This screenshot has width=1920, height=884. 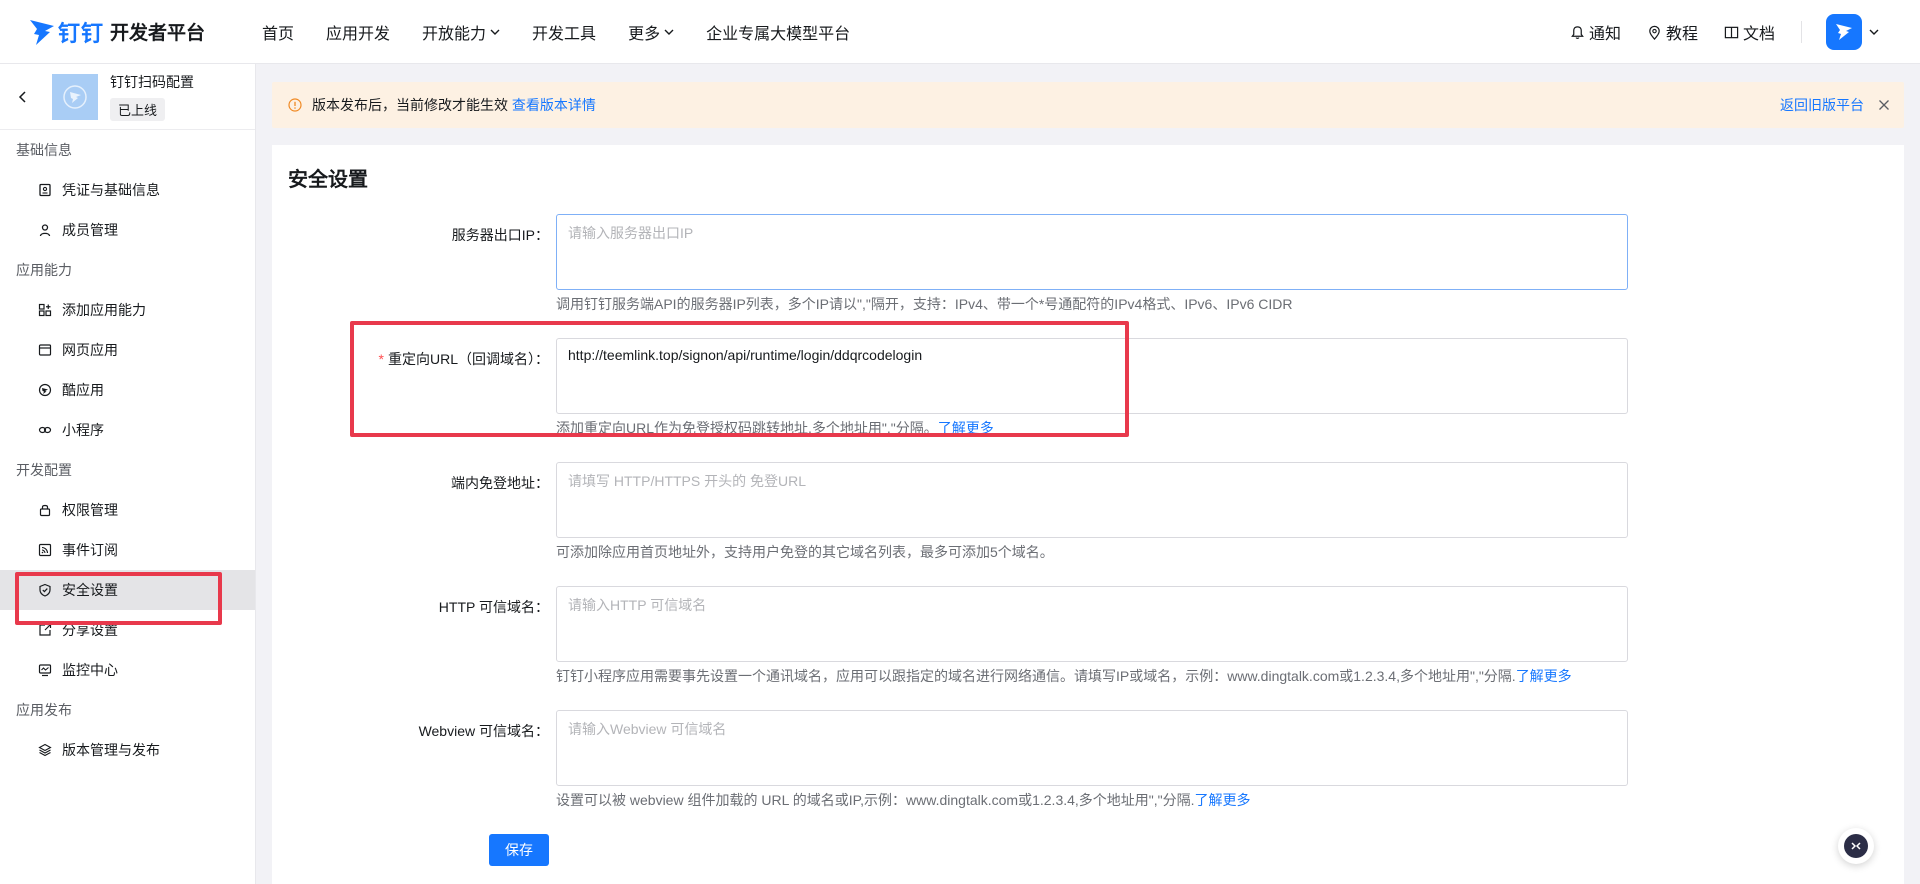 I want to click on release-notice-banner: 版本发布后，当前修改才能生效 查看版本详情 返回旧版平台, so click(x=1088, y=105).